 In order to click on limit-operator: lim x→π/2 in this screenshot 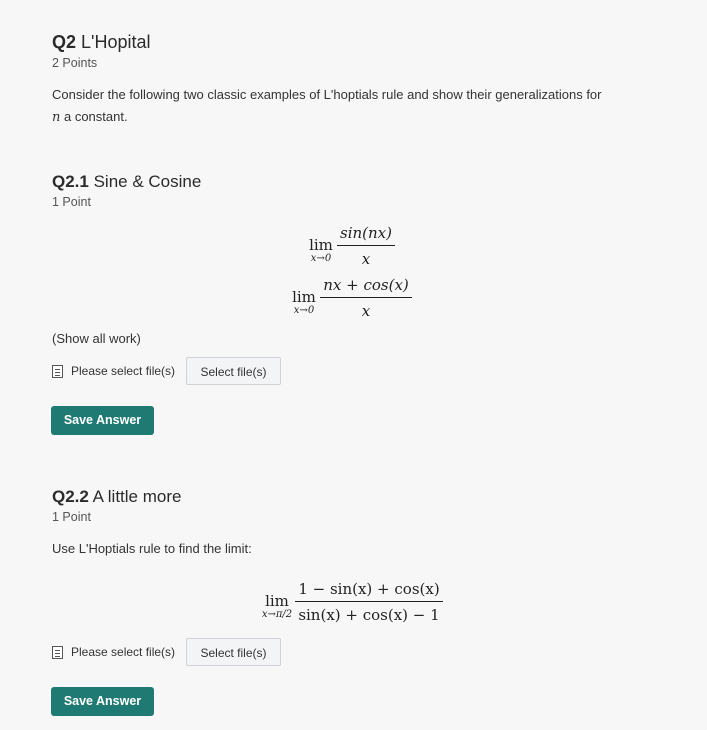, I will do `click(277, 606)`.